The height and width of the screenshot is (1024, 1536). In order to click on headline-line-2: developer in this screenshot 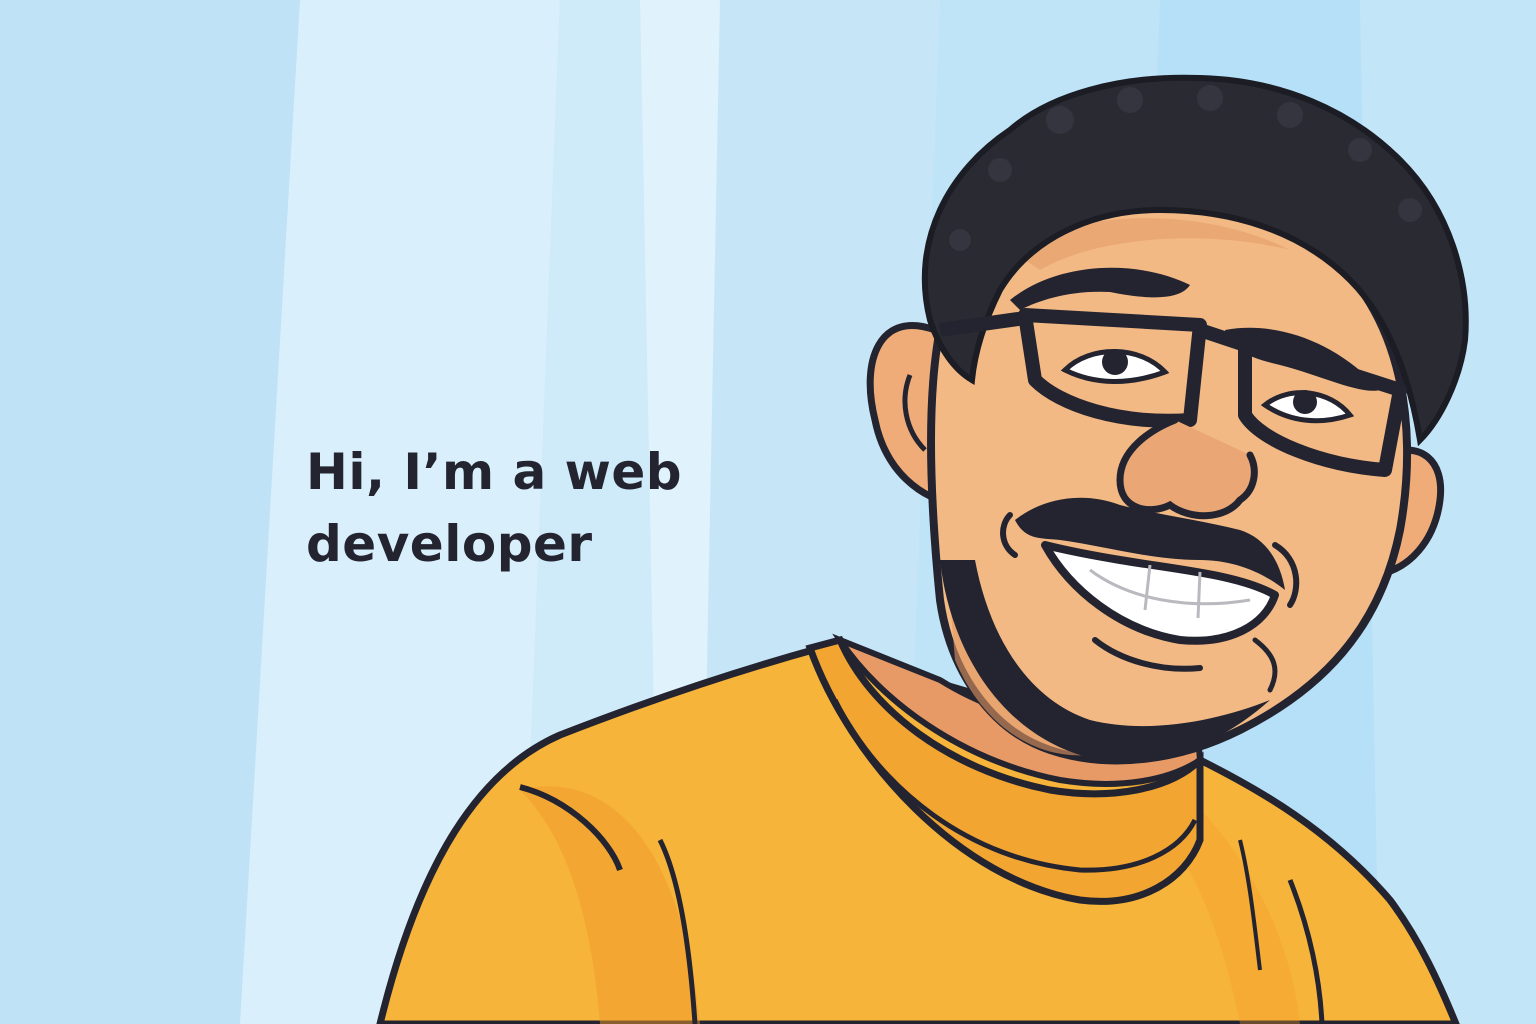, I will do `click(449, 544)`.